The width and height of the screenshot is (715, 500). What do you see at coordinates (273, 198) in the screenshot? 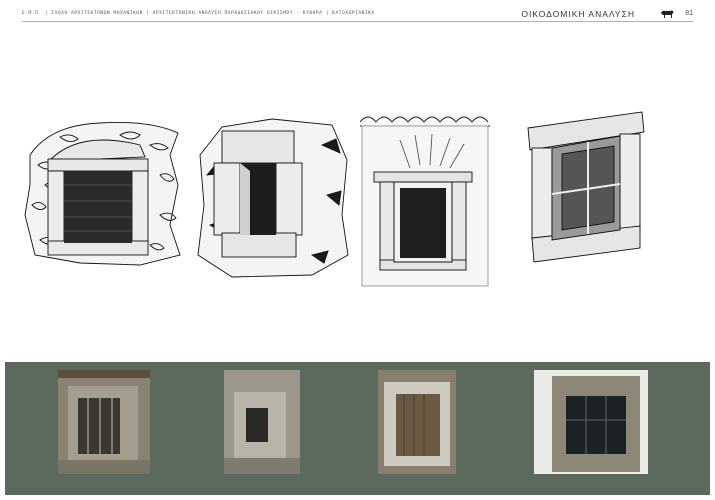
I see `sketch-dressed-stone-window` at bounding box center [273, 198].